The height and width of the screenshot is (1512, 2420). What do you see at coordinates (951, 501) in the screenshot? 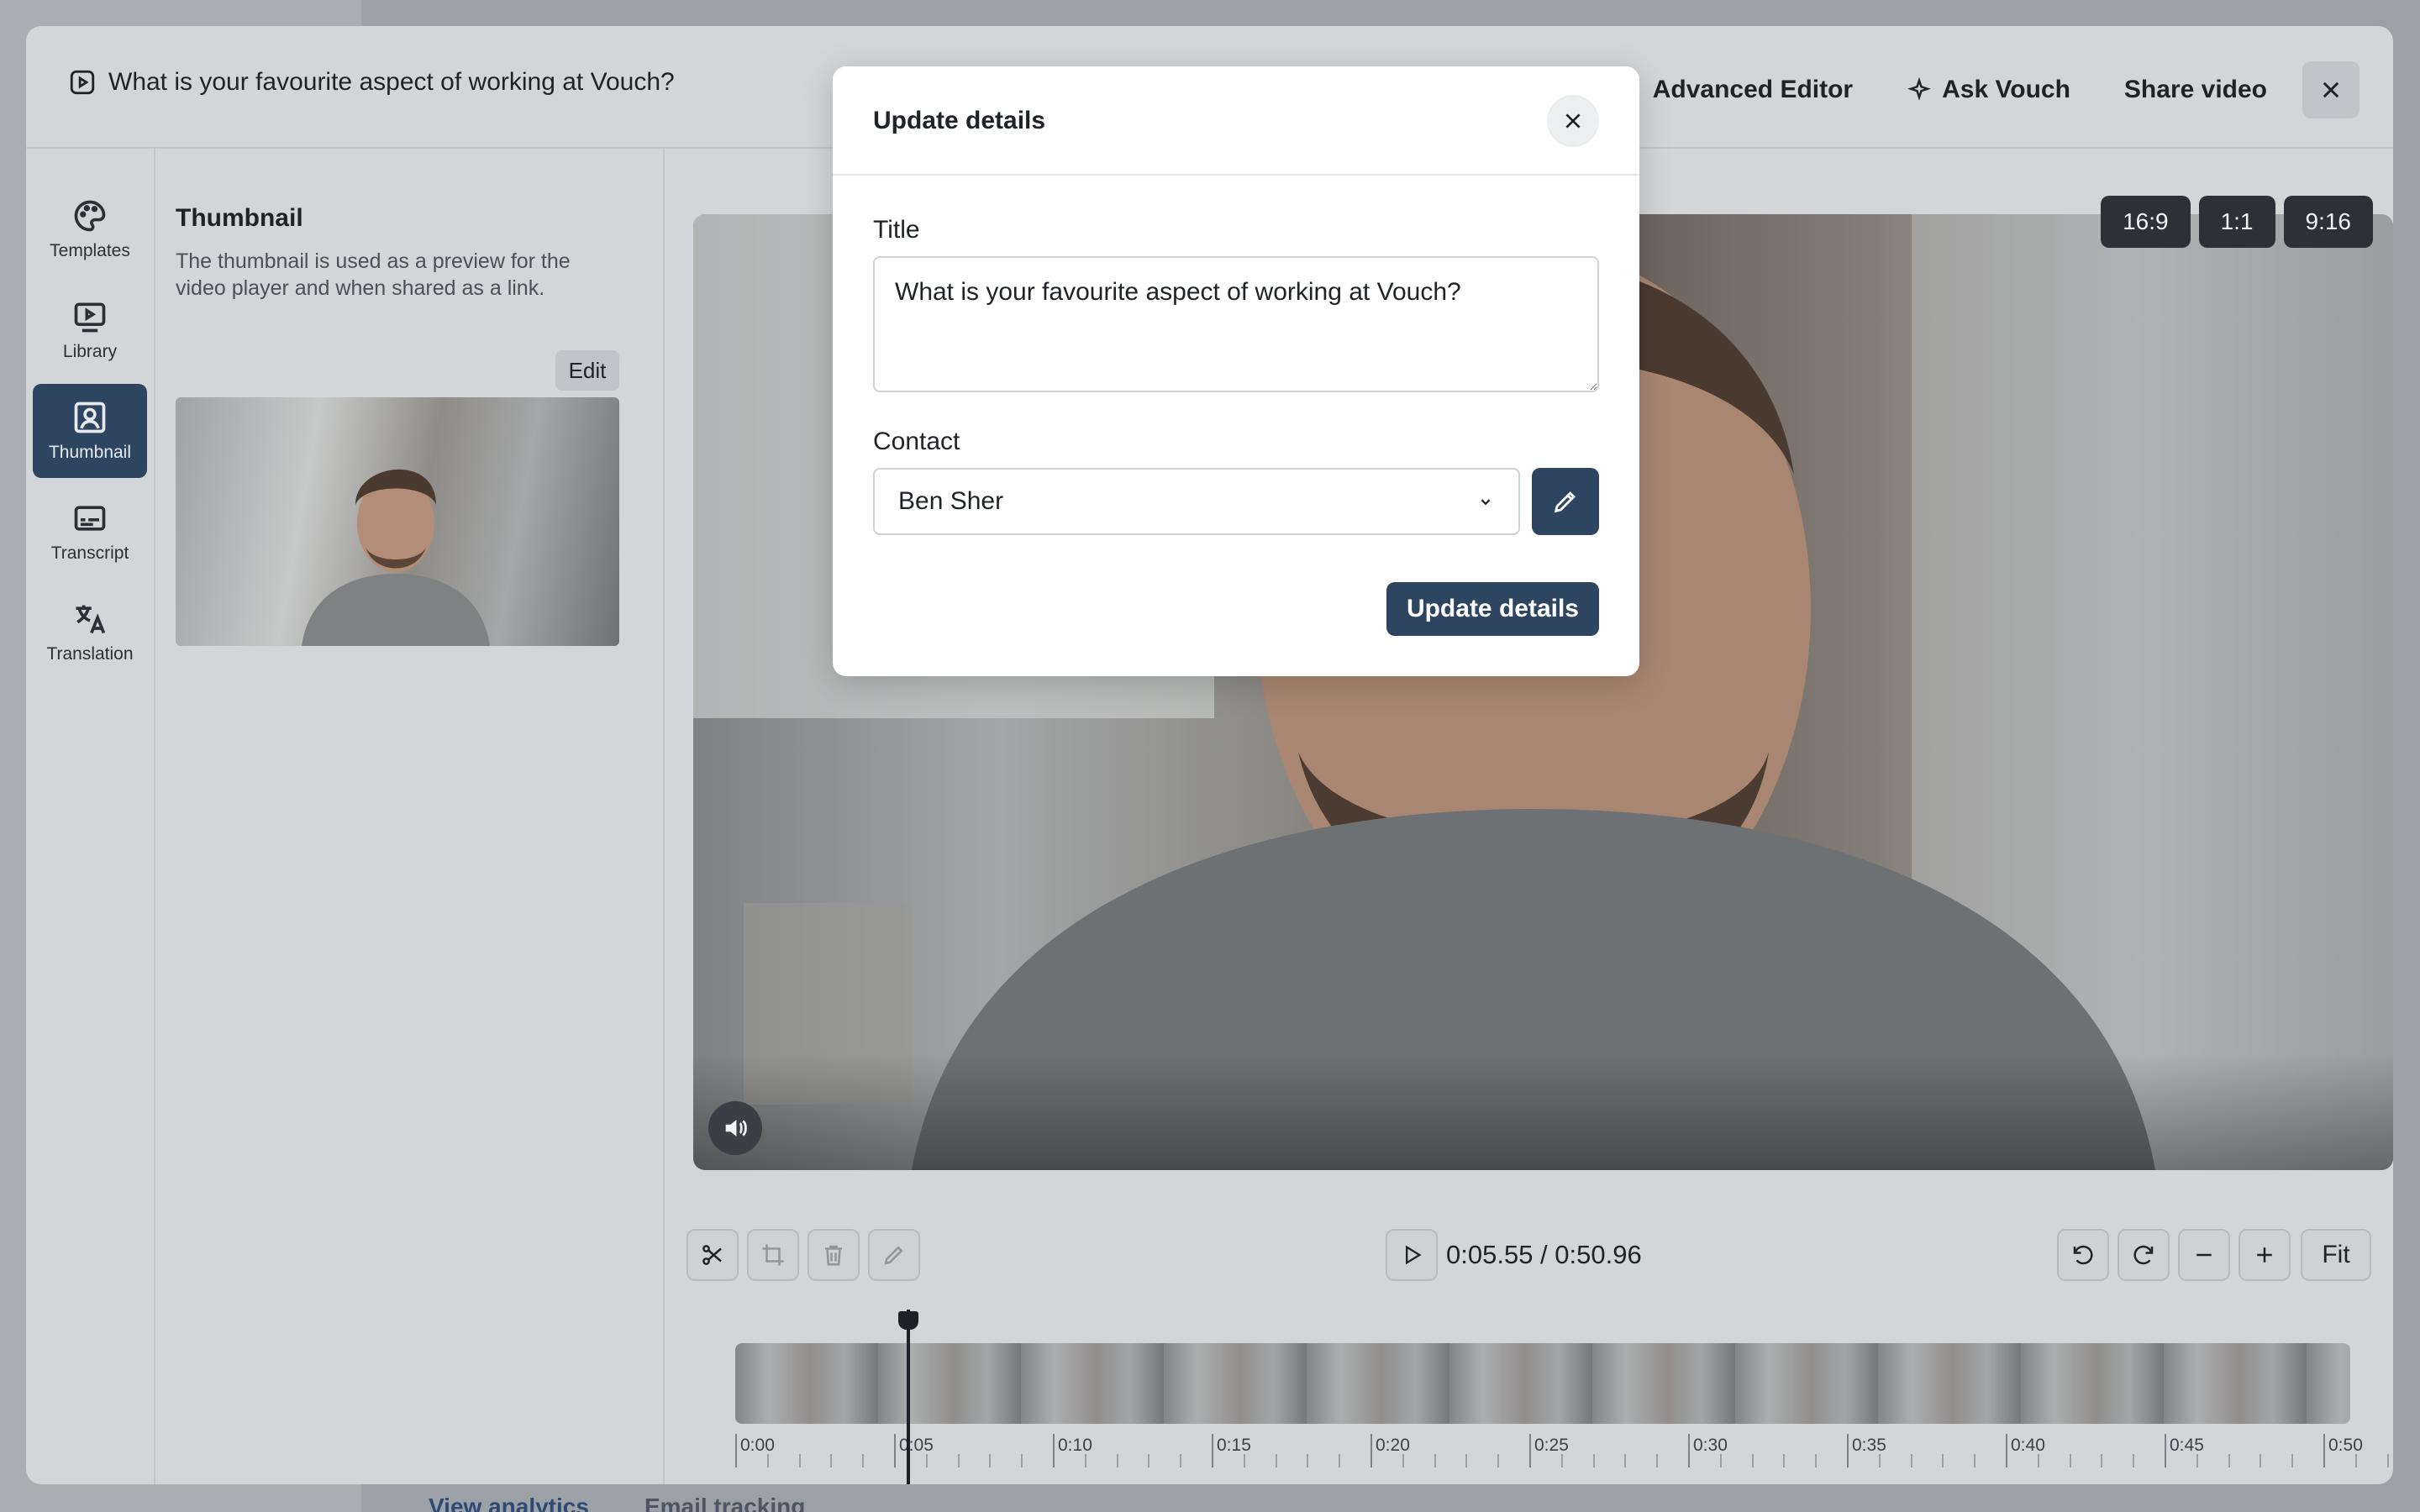
I see `contact-selected-value: Ben Sher` at bounding box center [951, 501].